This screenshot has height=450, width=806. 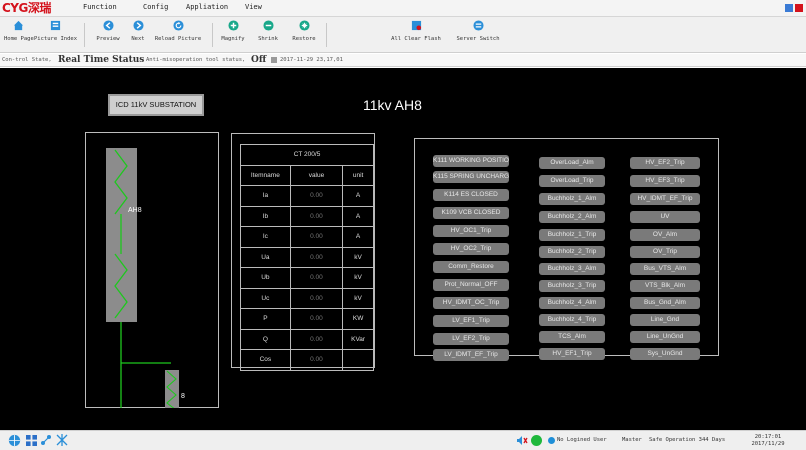 I want to click on alarm-indicator: LV_EF1_Trip, so click(x=471, y=321).